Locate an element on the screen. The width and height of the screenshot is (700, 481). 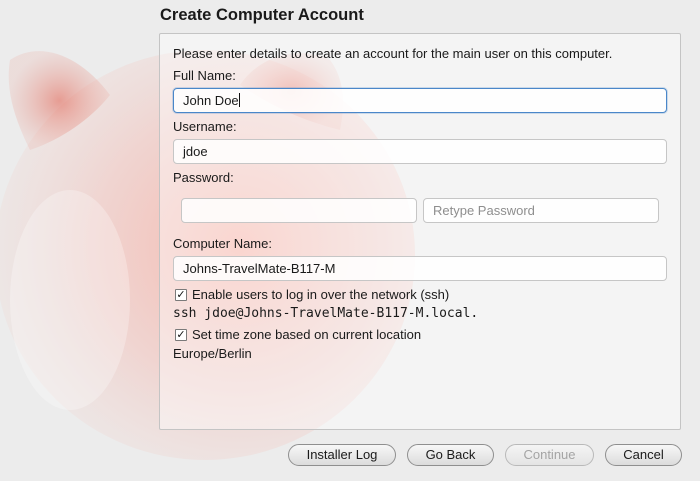
retype-password-input: Retype Password is located at coordinates (541, 210).